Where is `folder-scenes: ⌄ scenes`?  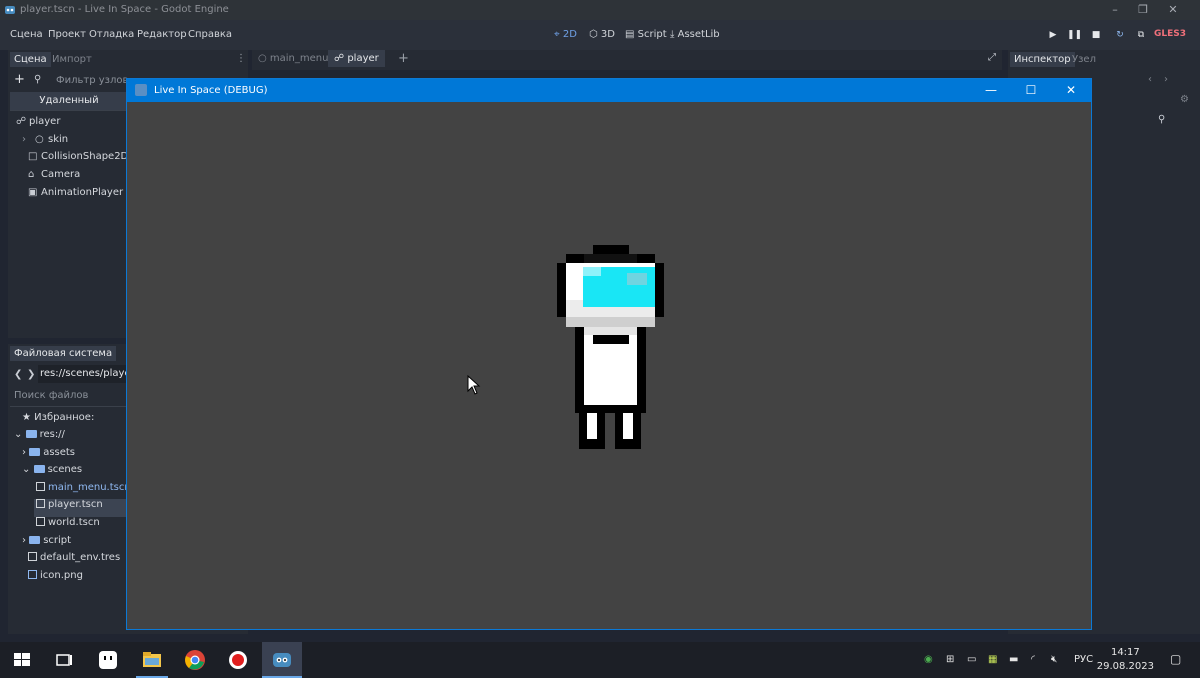 folder-scenes: ⌄ scenes is located at coordinates (52, 473).